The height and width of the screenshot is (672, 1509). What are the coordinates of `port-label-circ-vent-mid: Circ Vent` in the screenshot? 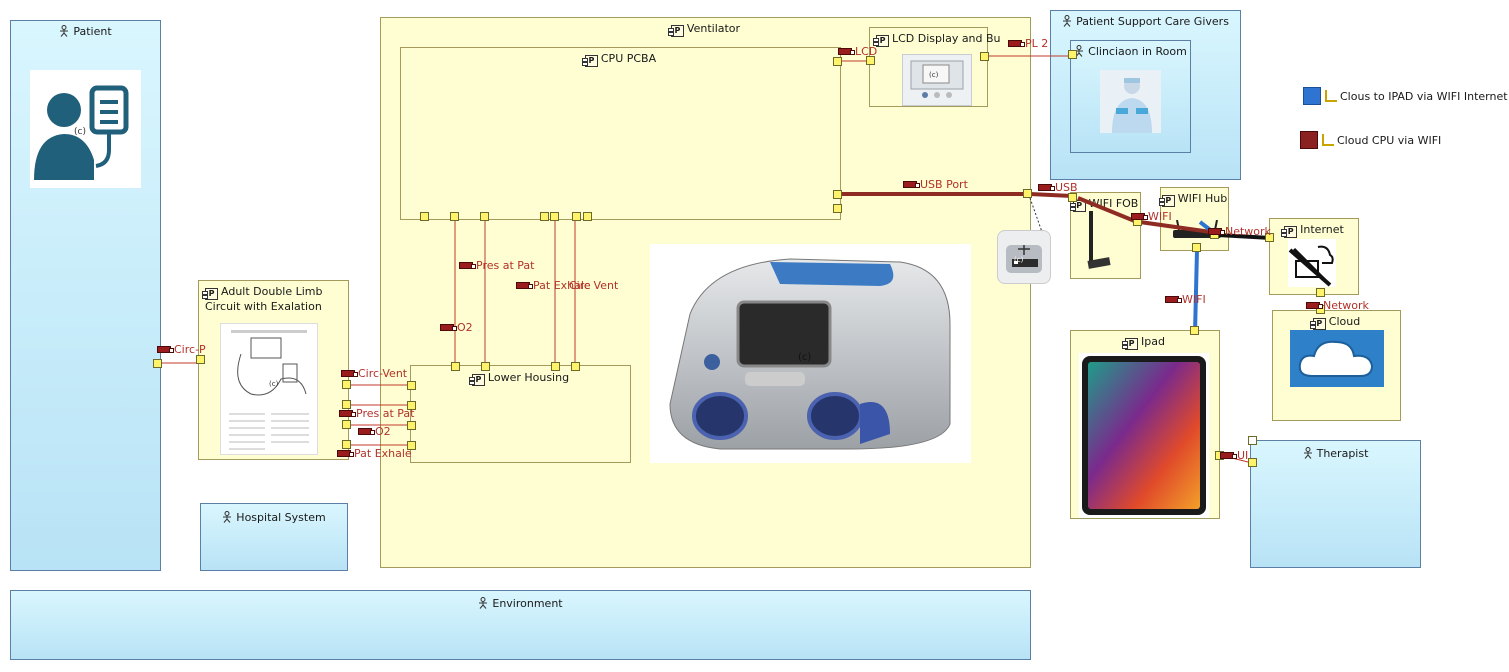 It's located at (594, 285).